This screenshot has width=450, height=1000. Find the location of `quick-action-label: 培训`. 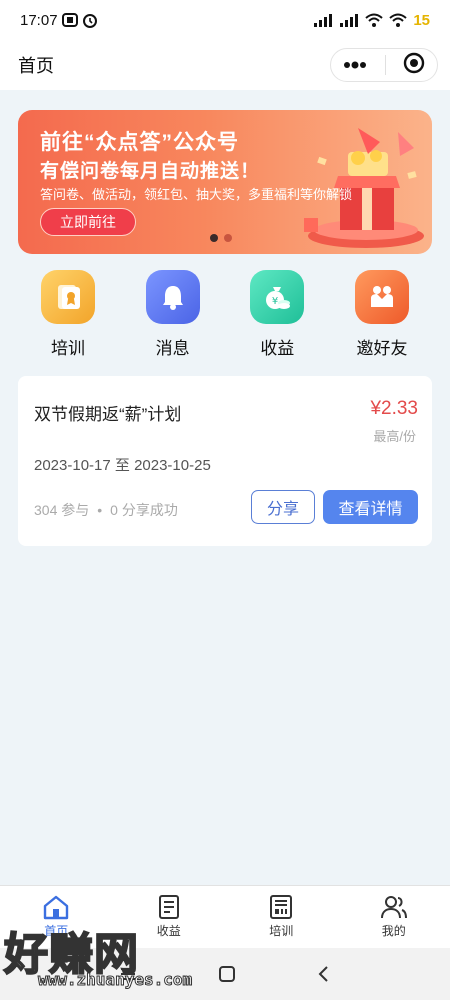

quick-action-label: 培训 is located at coordinates (68, 348).